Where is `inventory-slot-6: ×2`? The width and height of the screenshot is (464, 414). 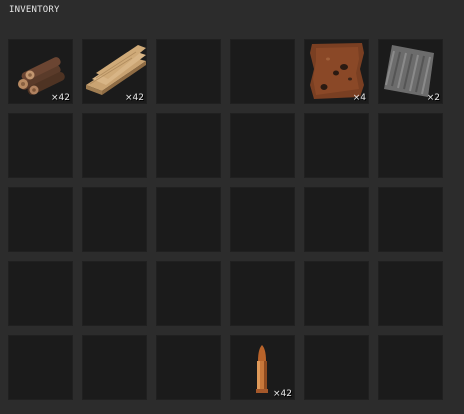 inventory-slot-6: ×2 is located at coordinates (410, 71).